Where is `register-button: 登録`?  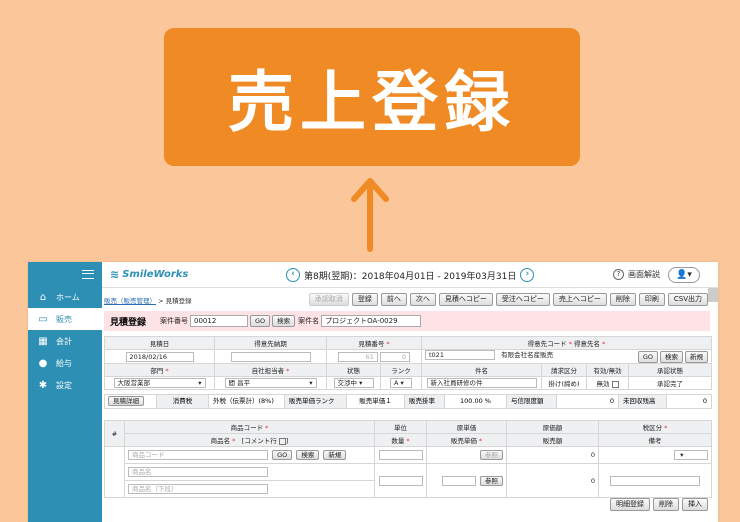
register-button: 登録 is located at coordinates (364, 299).